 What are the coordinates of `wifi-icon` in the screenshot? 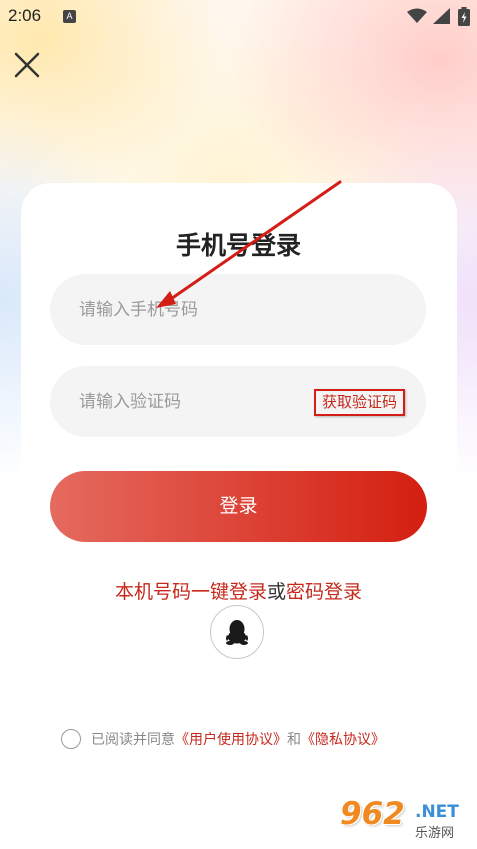 It's located at (417, 15).